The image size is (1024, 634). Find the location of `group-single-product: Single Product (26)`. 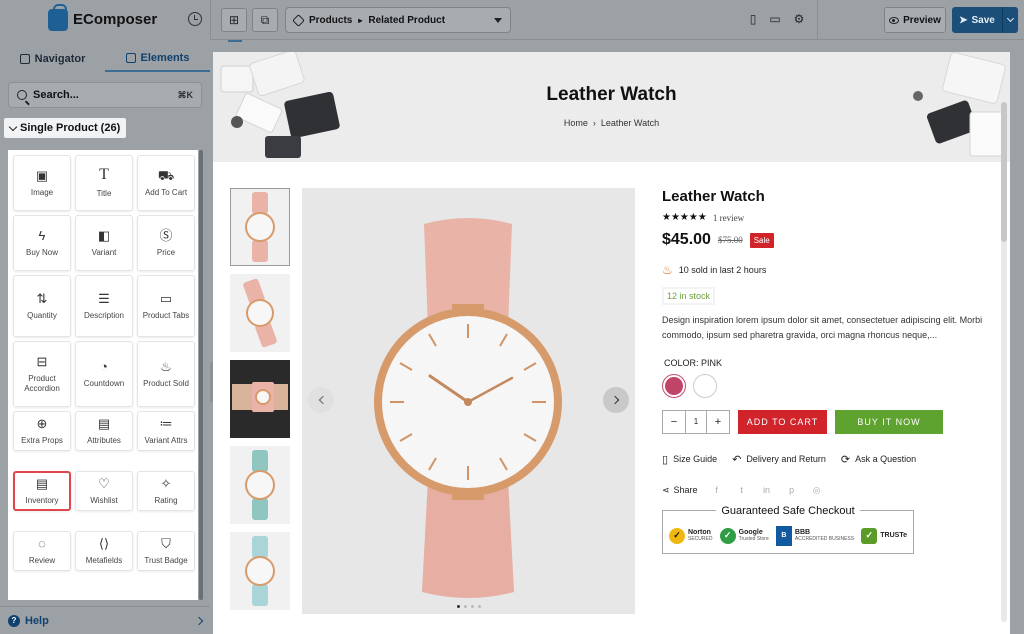

group-single-product: Single Product (26) is located at coordinates (65, 128).